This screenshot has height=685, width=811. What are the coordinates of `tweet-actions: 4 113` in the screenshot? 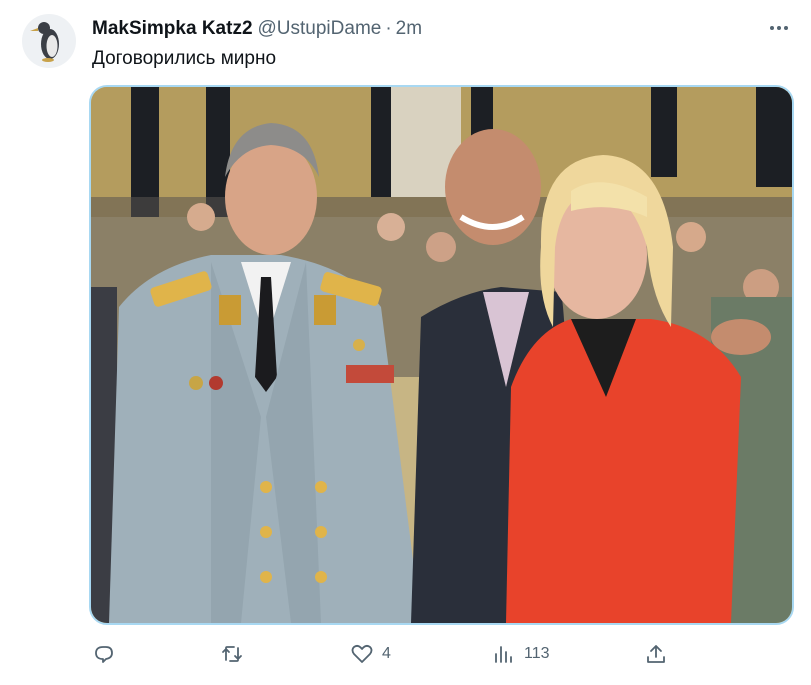 It's located at (405, 654).